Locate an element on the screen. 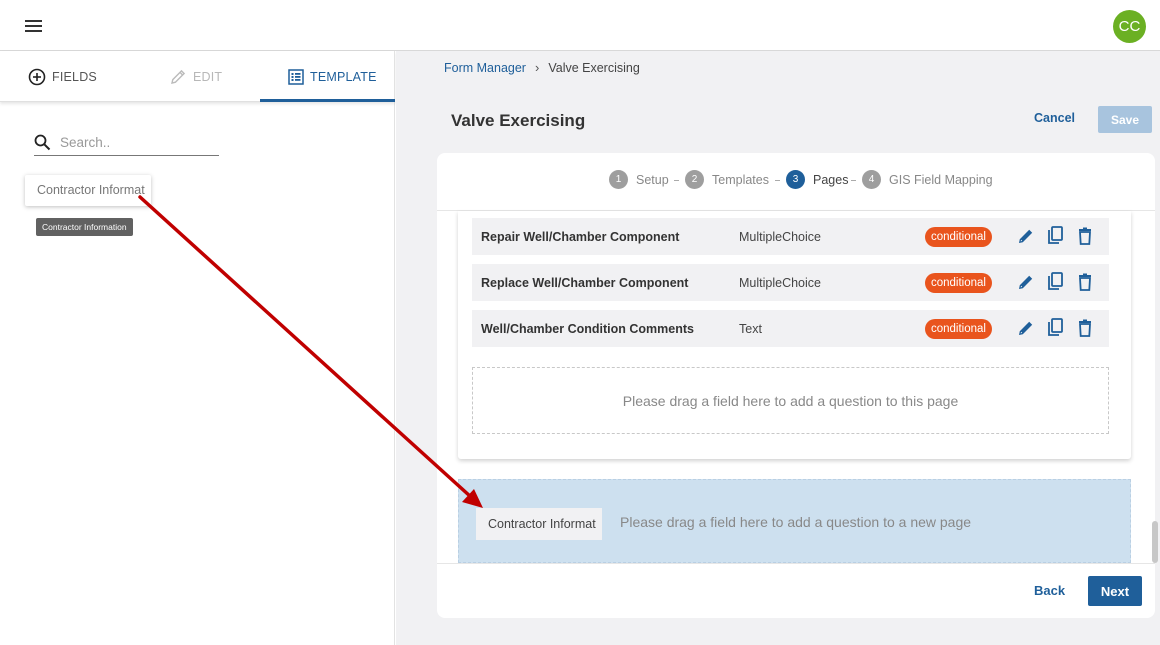 The width and height of the screenshot is (1160, 645). step-setup: 1 Setup is located at coordinates (639, 179).